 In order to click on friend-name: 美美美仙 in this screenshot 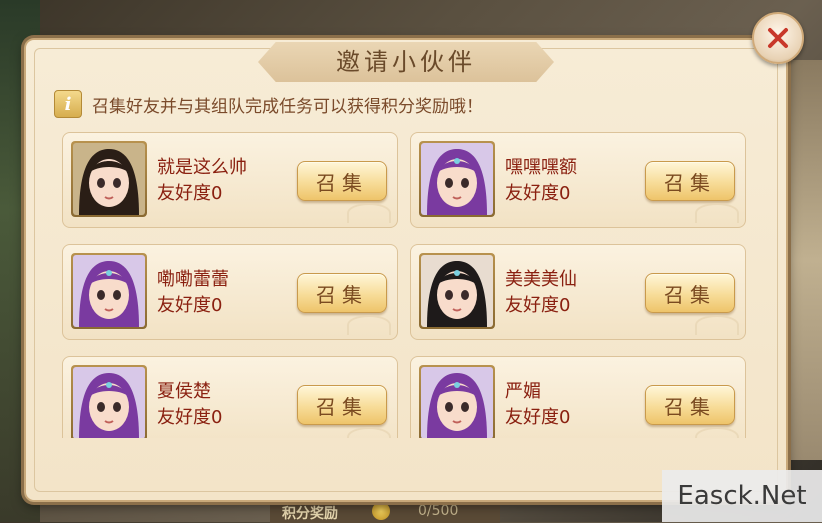, I will do `click(541, 279)`.